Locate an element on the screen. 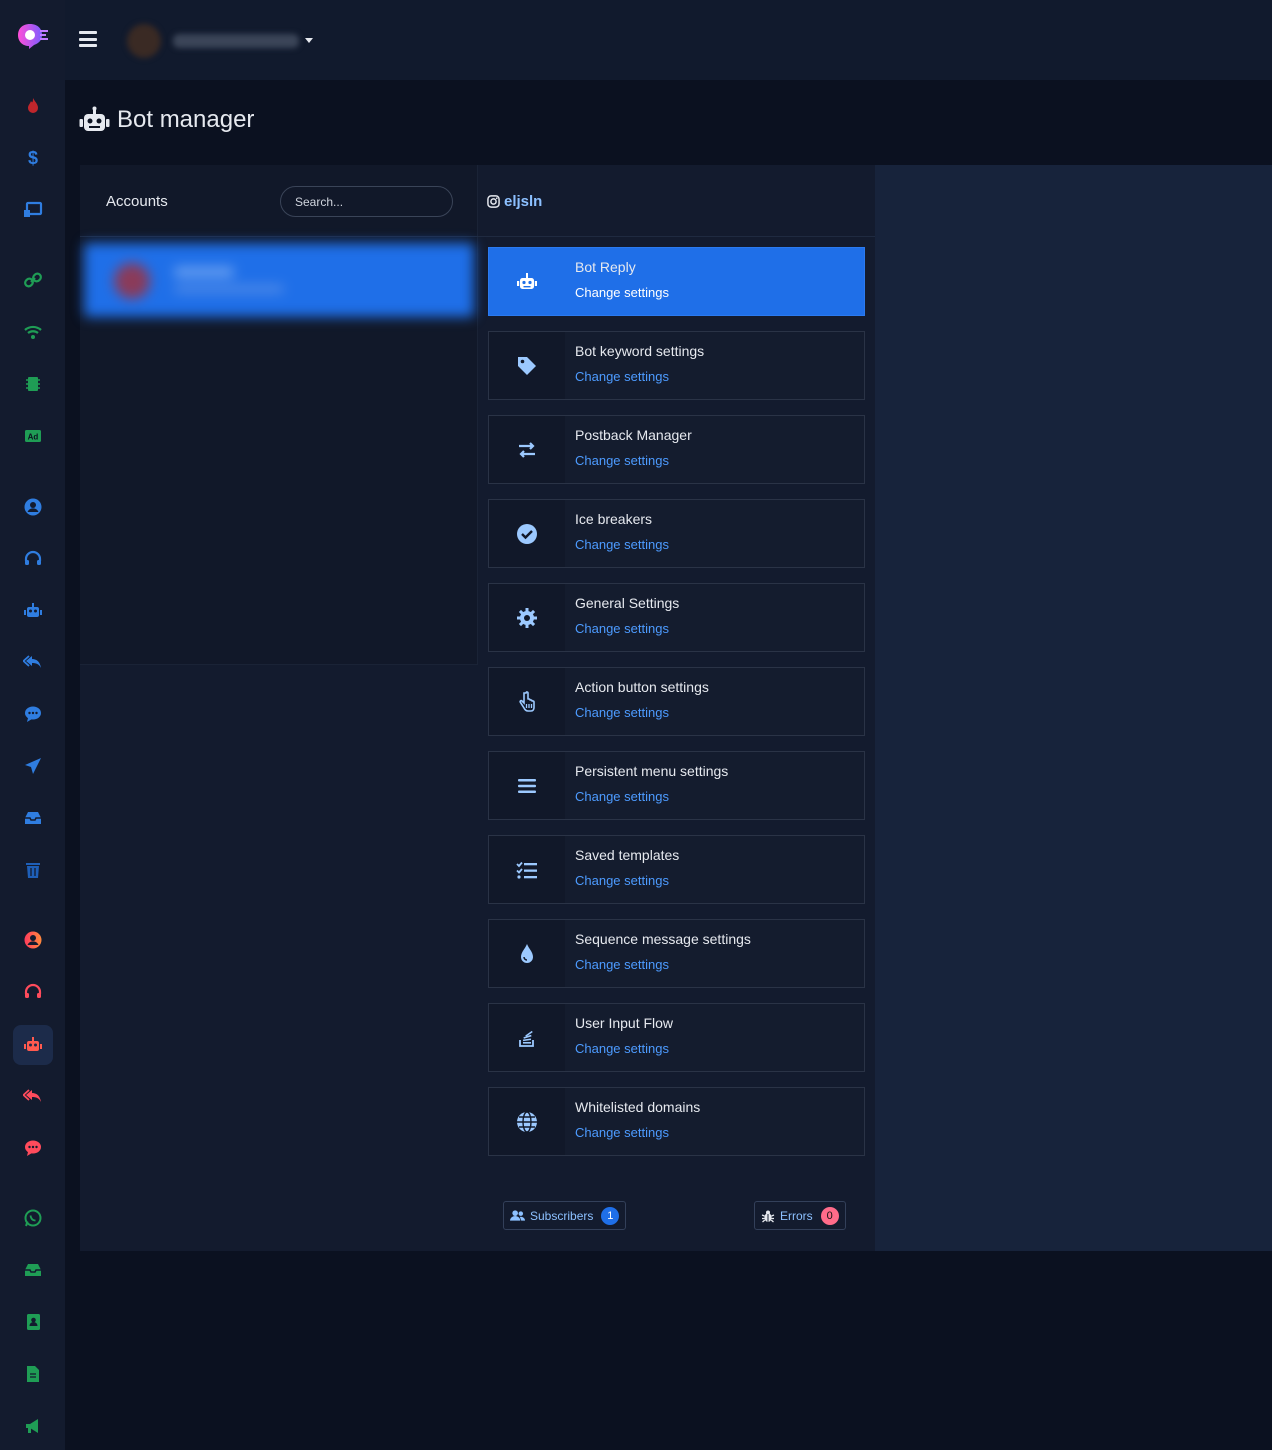 The width and height of the screenshot is (1272, 1450). user-name-redacted is located at coordinates (236, 41).